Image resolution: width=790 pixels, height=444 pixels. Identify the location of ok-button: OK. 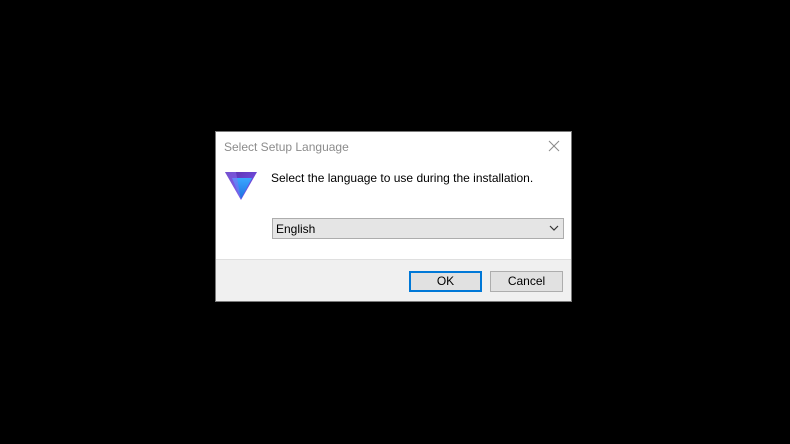
(445, 281).